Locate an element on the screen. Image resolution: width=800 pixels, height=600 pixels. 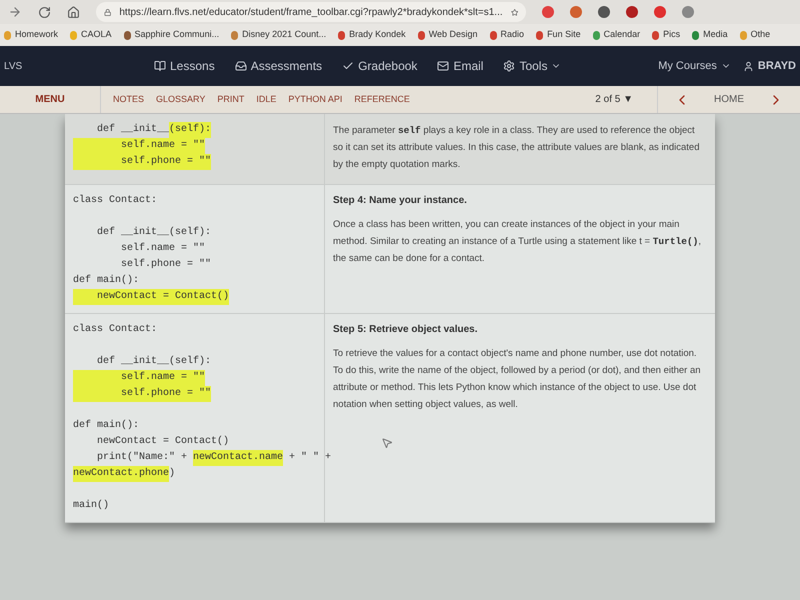
reload-icon is located at coordinates (44, 12).